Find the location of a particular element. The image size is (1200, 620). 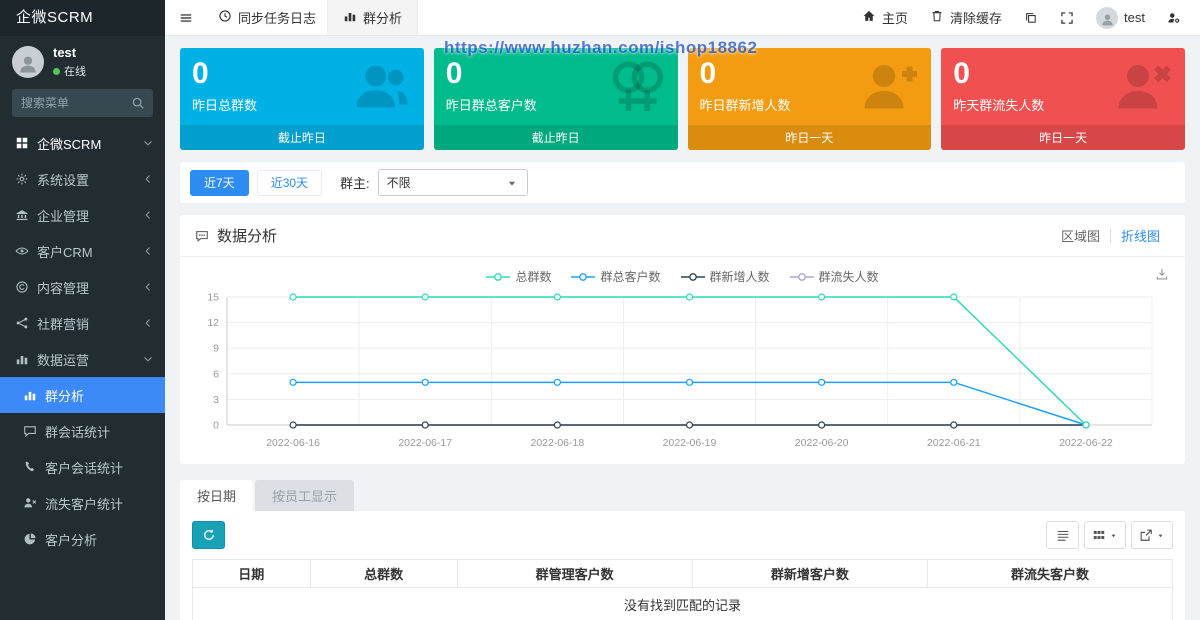

sidebar-item-4: 内容管理 is located at coordinates (82, 287).